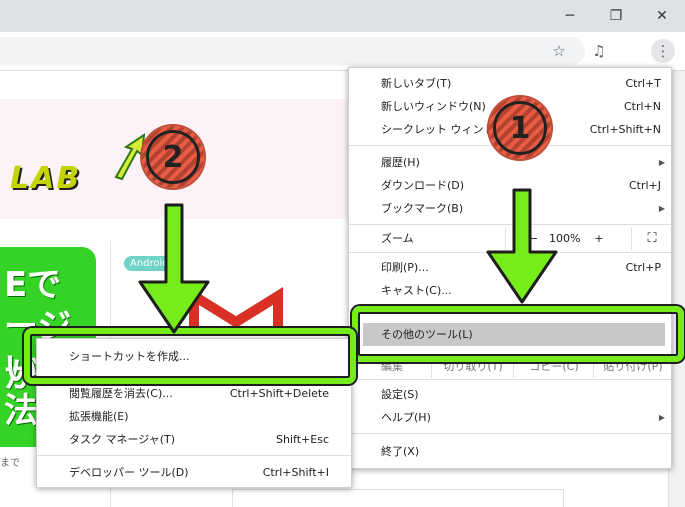  I want to click on step-1-marker: 1, so click(520, 128).